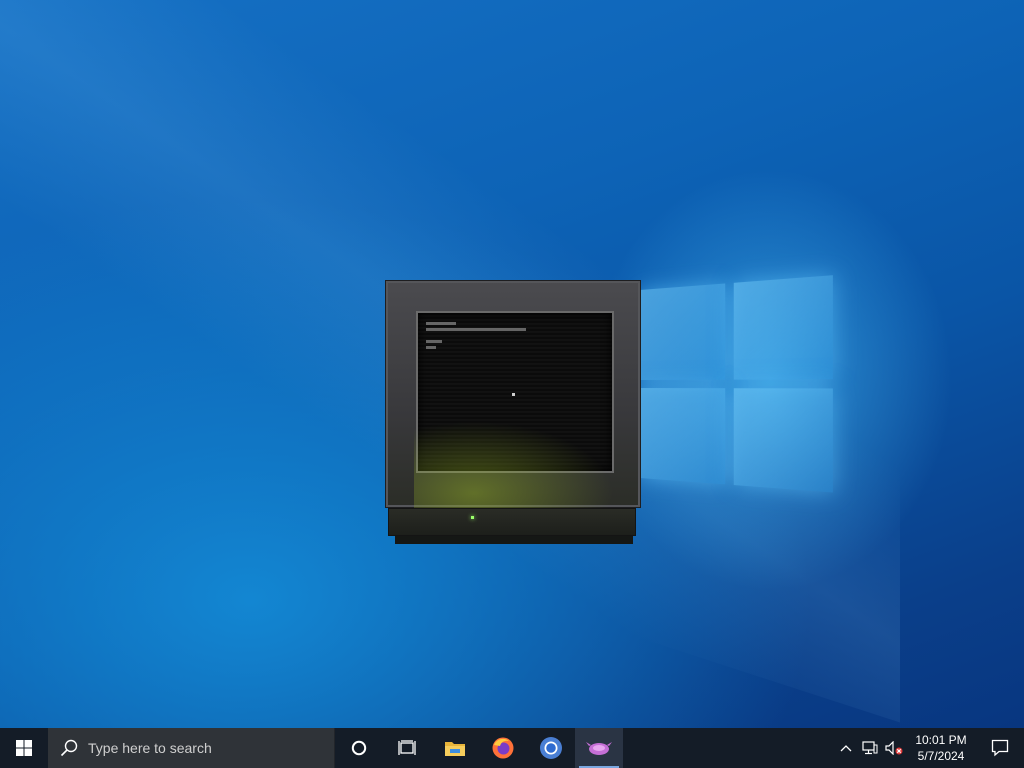  I want to click on search-box, so click(191, 748).